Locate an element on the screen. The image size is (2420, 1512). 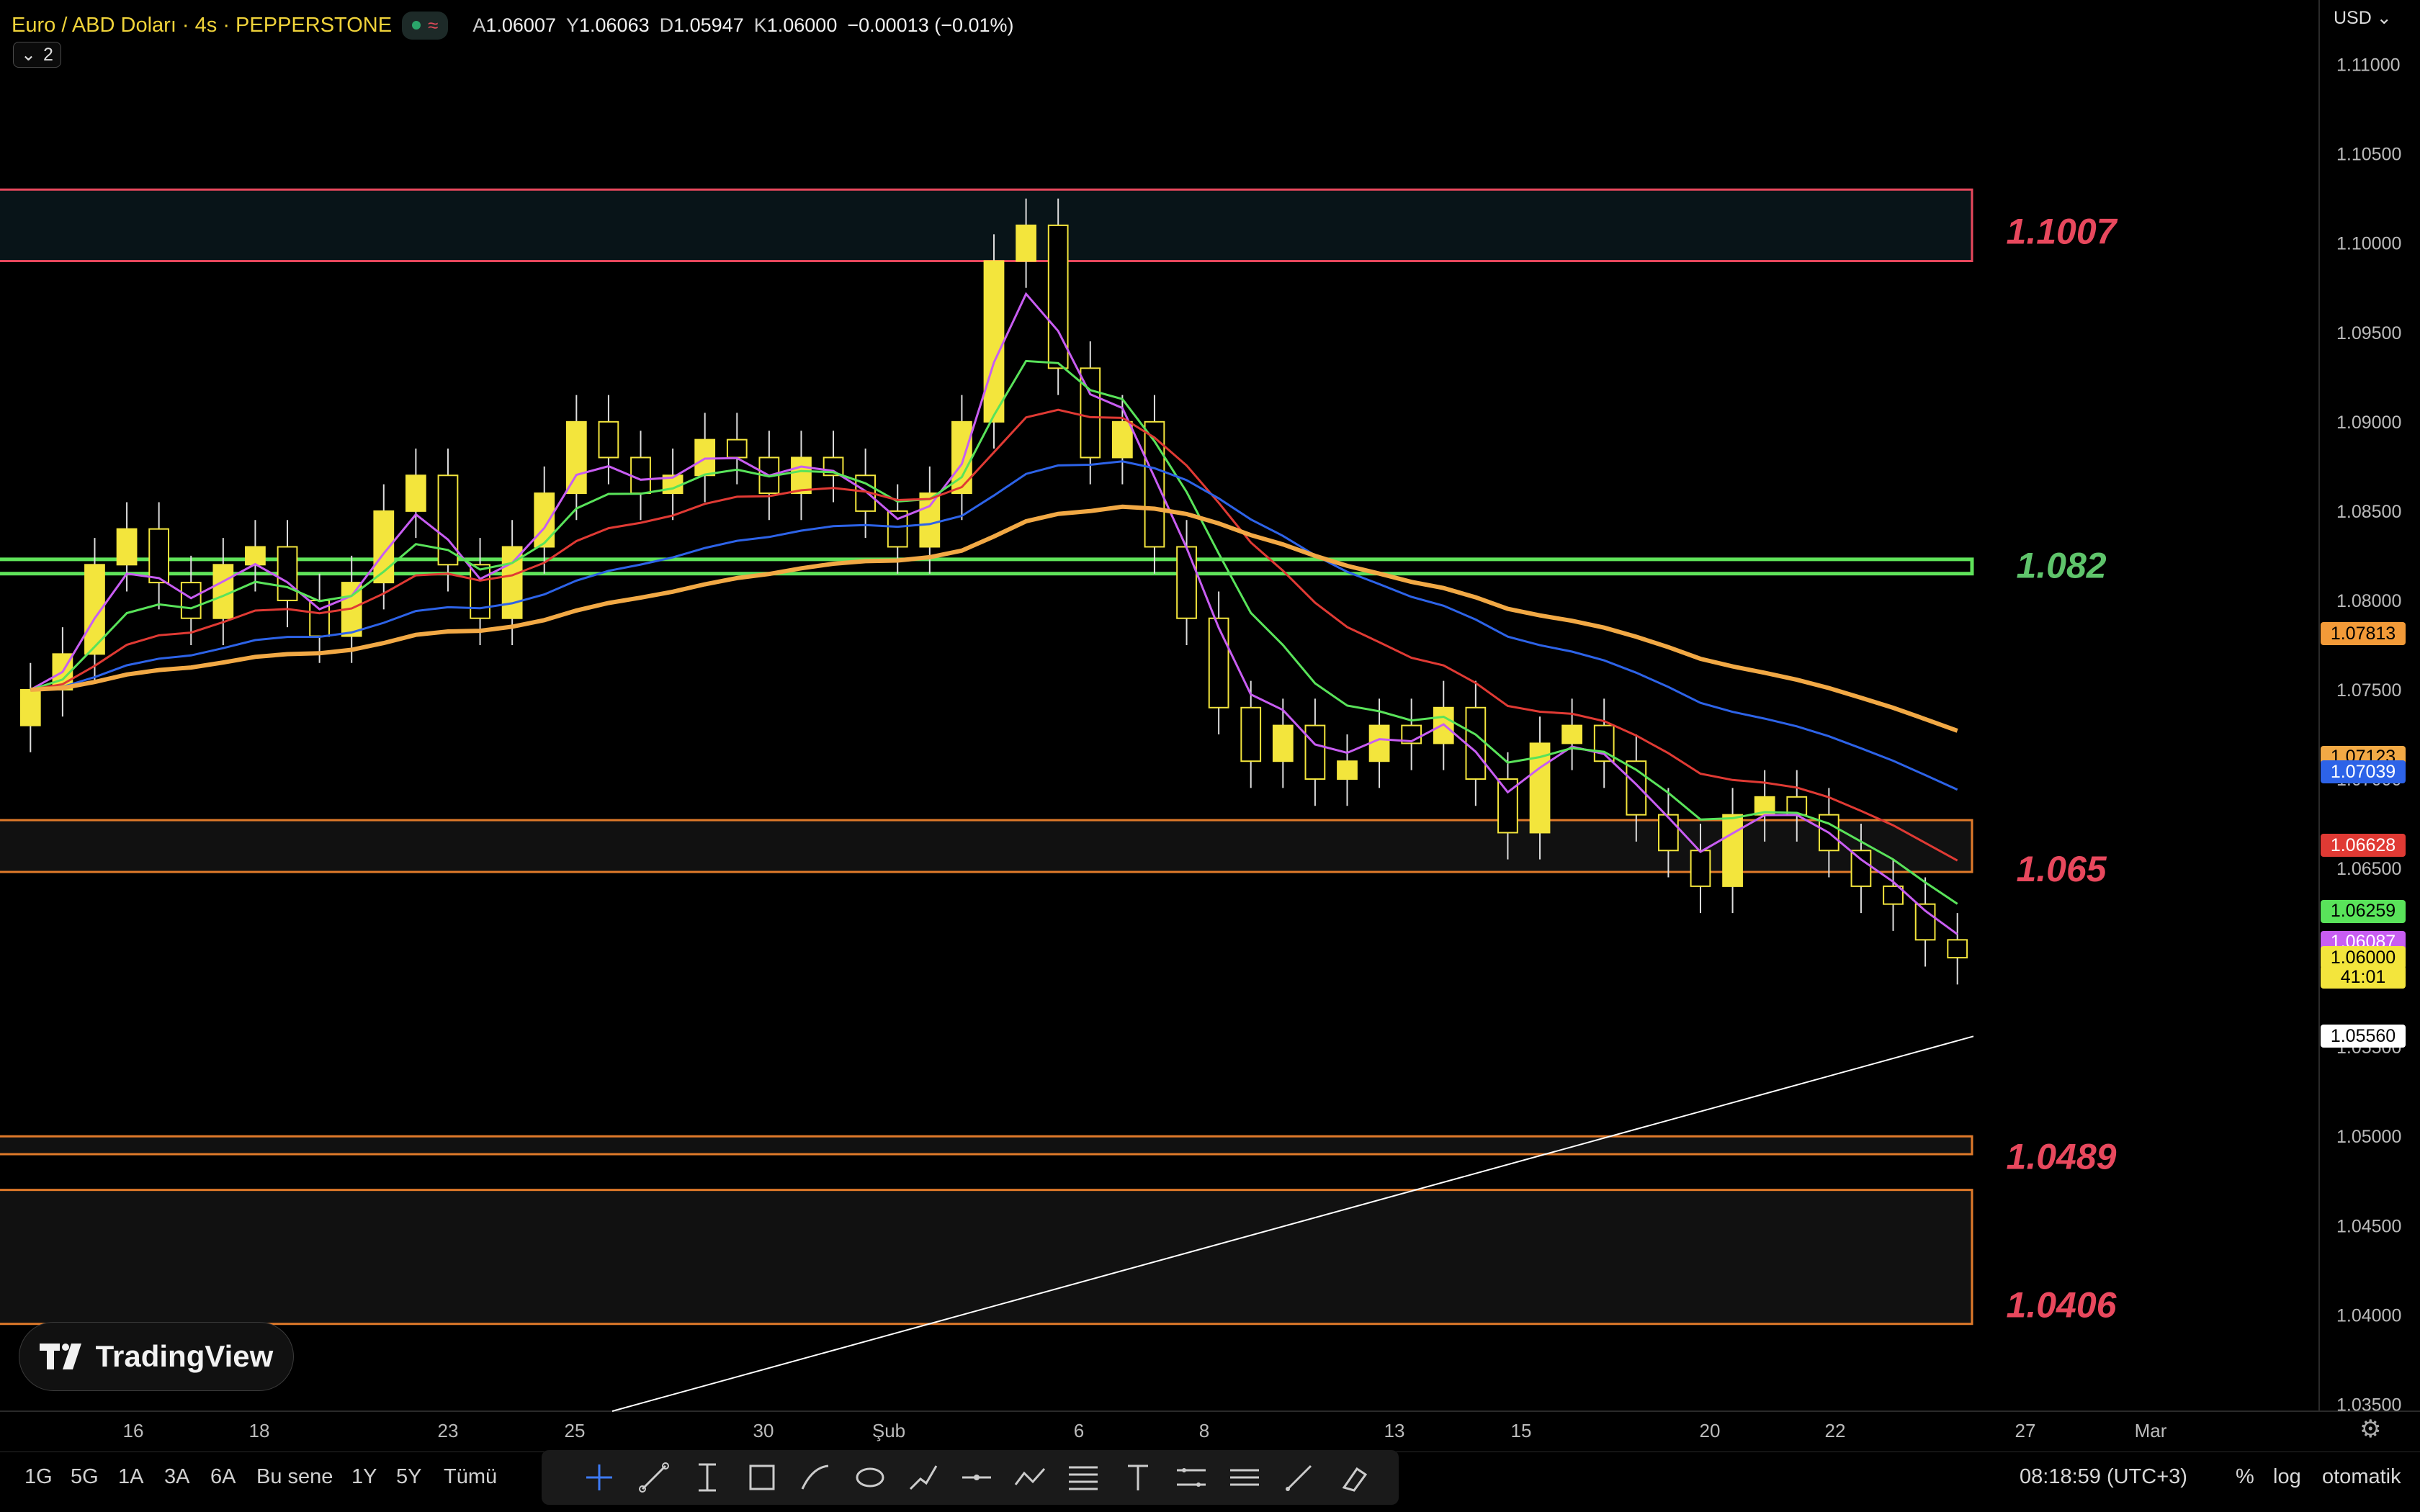
range-1g: 1G is located at coordinates (38, 1477).